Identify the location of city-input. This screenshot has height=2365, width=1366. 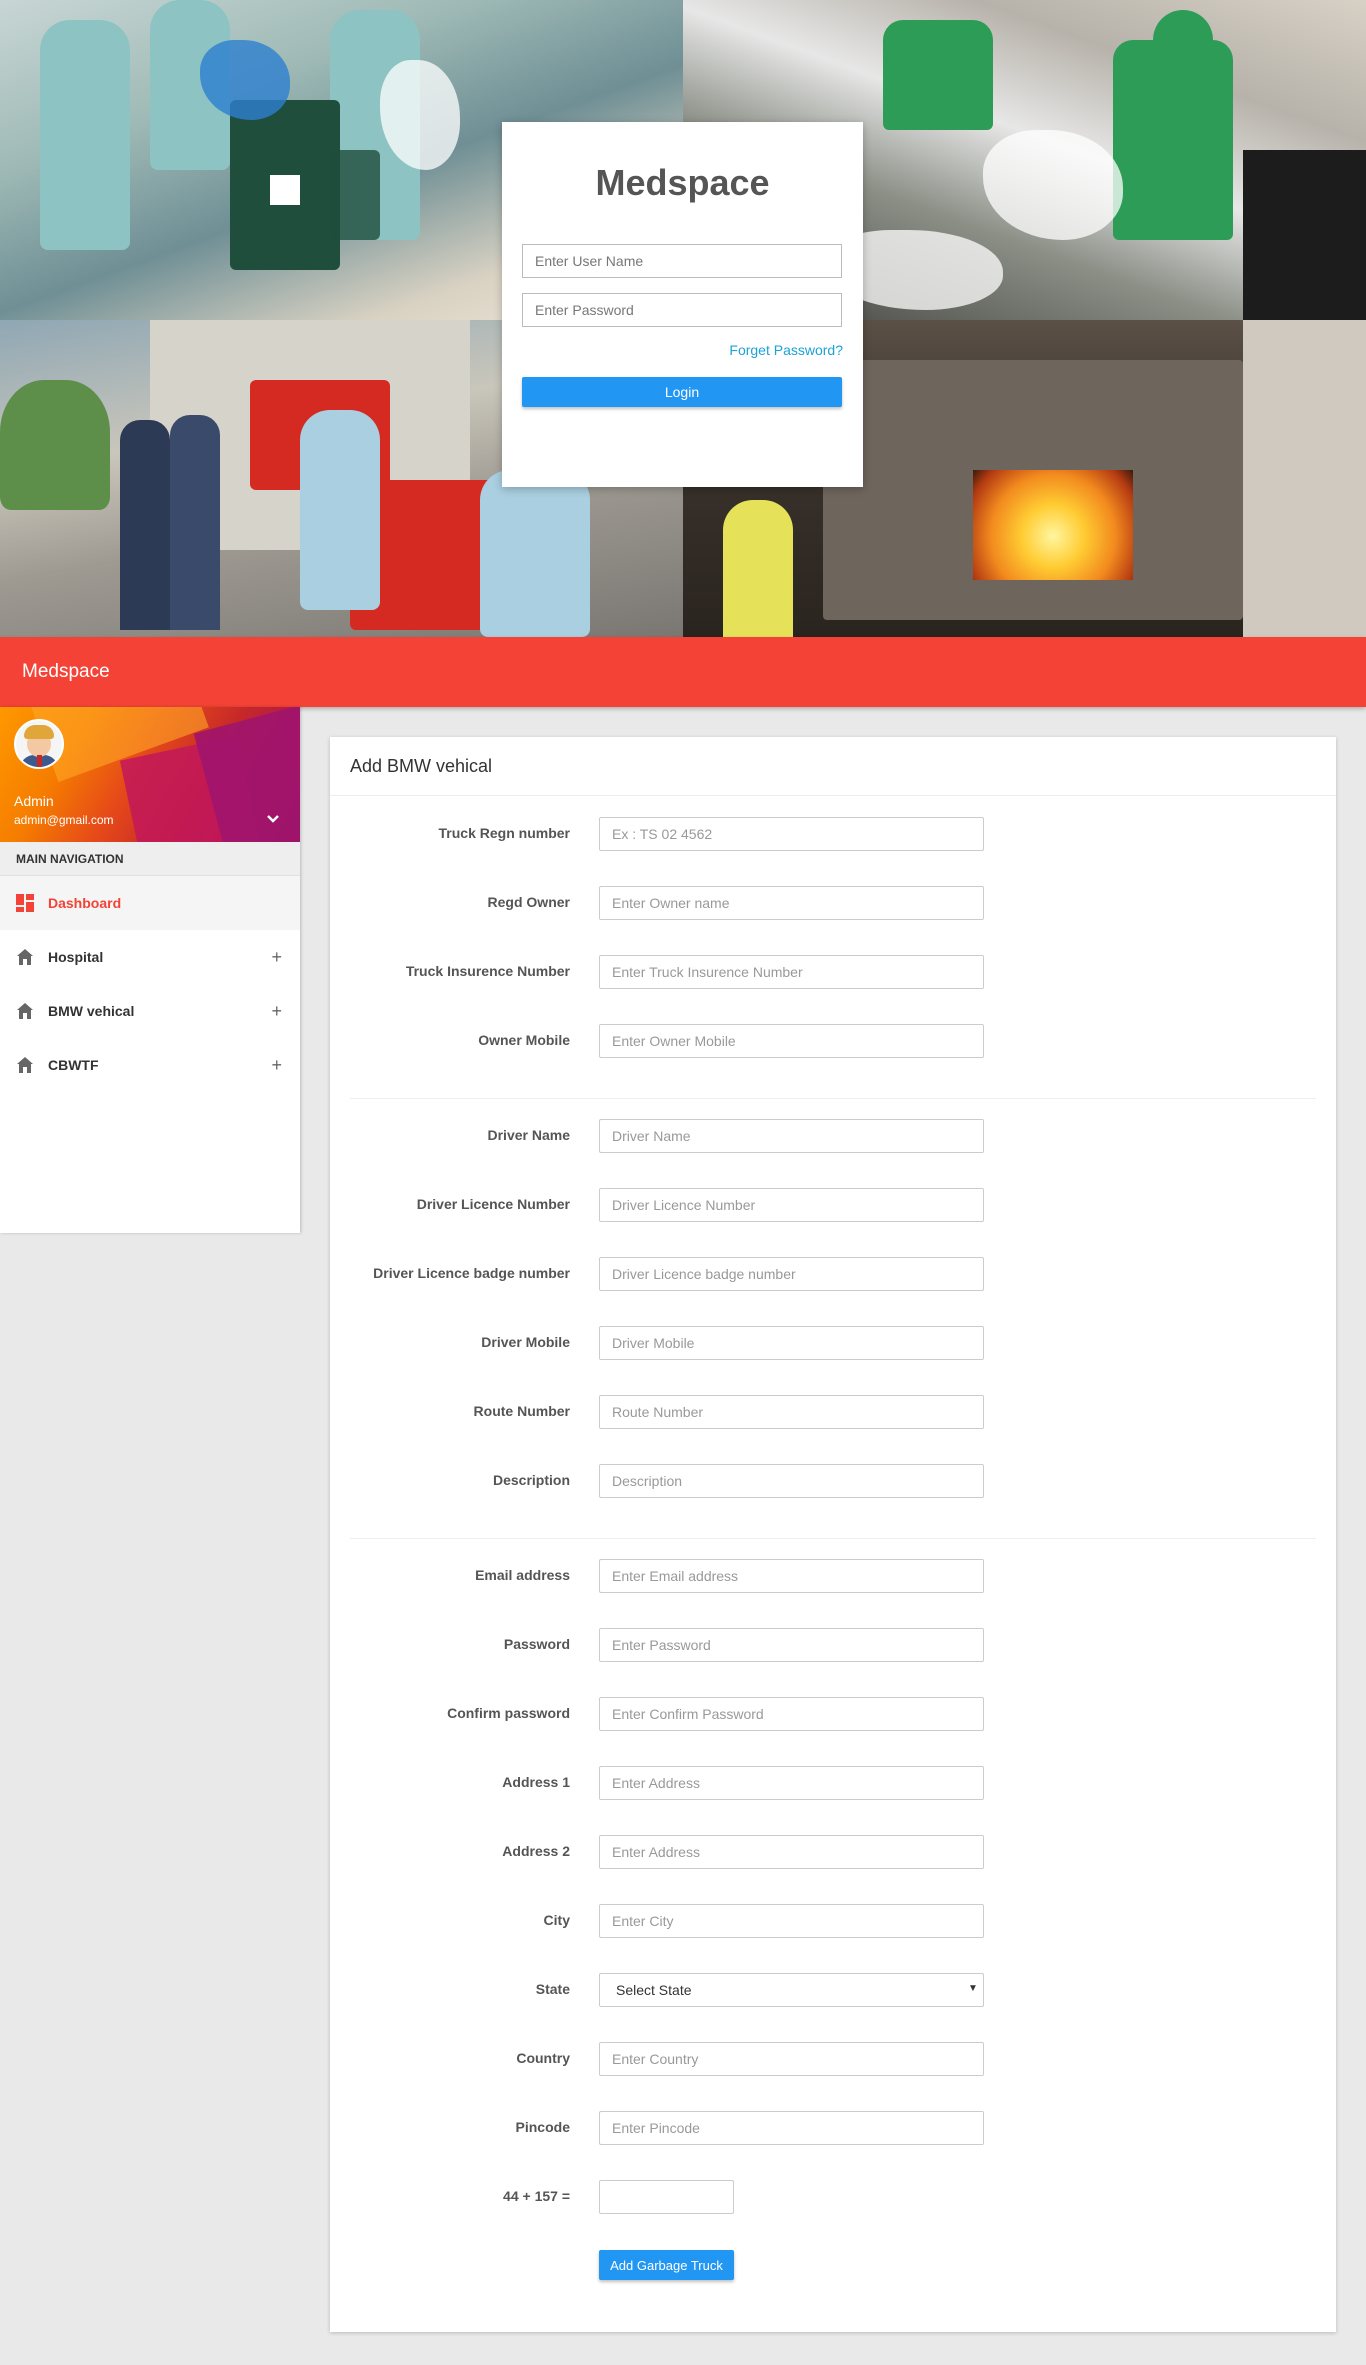
(791, 1921).